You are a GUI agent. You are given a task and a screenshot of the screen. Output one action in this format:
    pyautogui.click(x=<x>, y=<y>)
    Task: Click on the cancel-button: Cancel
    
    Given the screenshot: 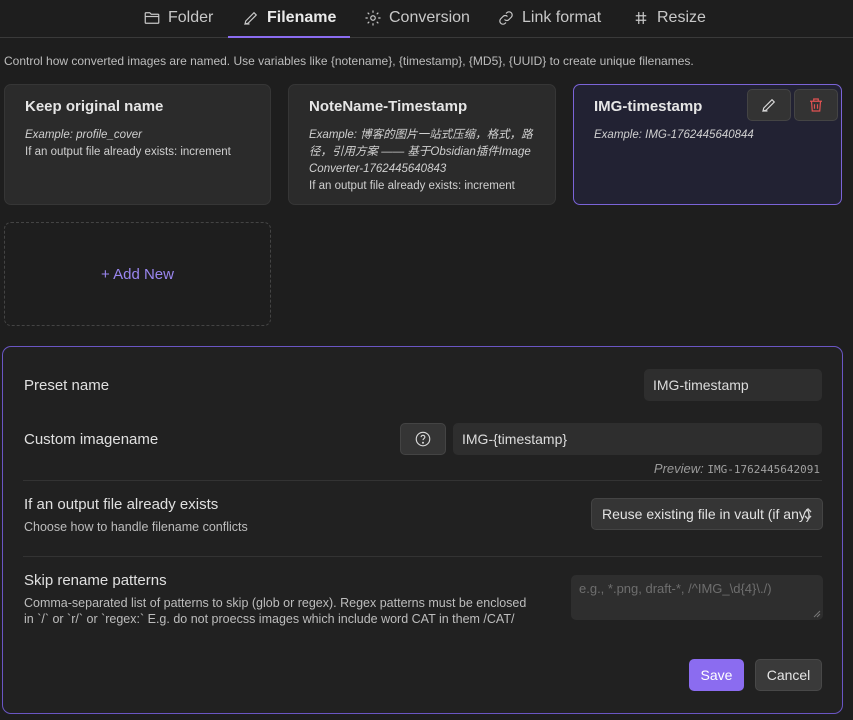 What is the action you would take?
    pyautogui.click(x=788, y=675)
    